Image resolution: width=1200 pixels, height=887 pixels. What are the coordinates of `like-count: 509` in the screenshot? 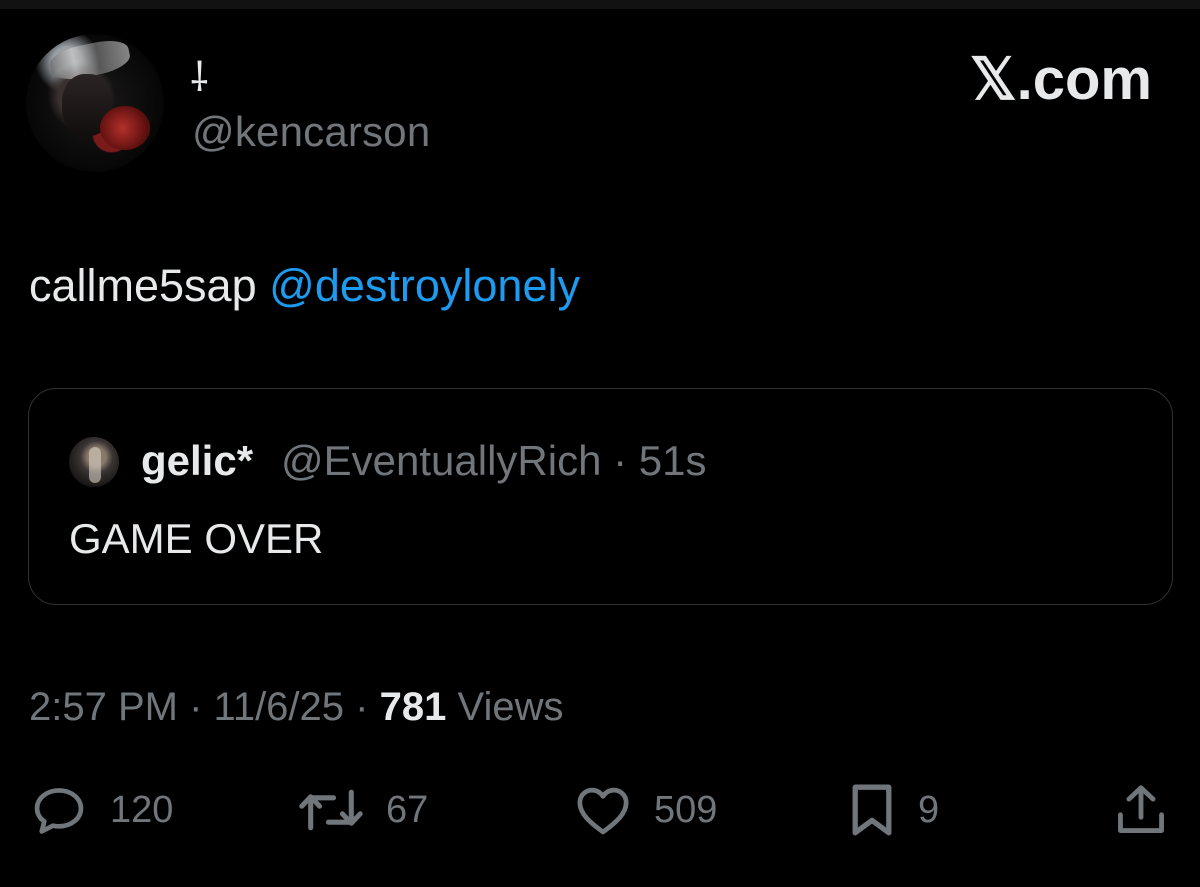 It's located at (686, 810).